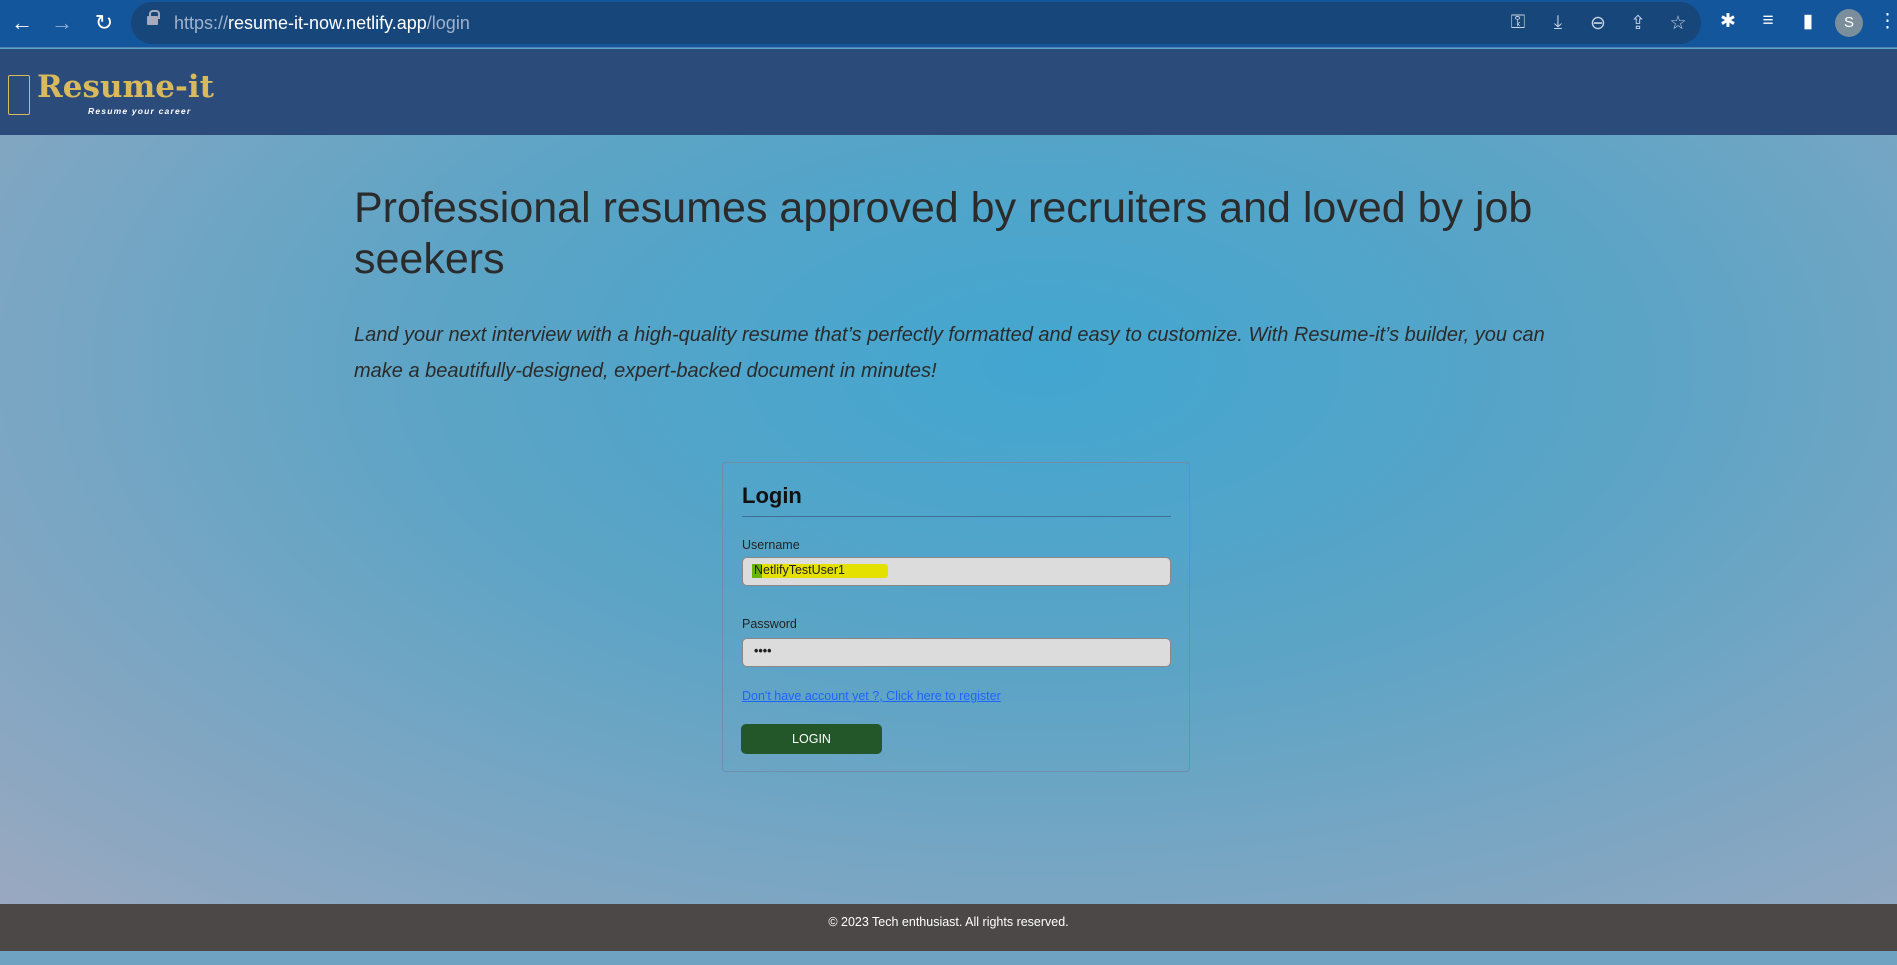 This screenshot has width=1897, height=965. What do you see at coordinates (19, 95) in the screenshot?
I see `clipboard-logo-icon` at bounding box center [19, 95].